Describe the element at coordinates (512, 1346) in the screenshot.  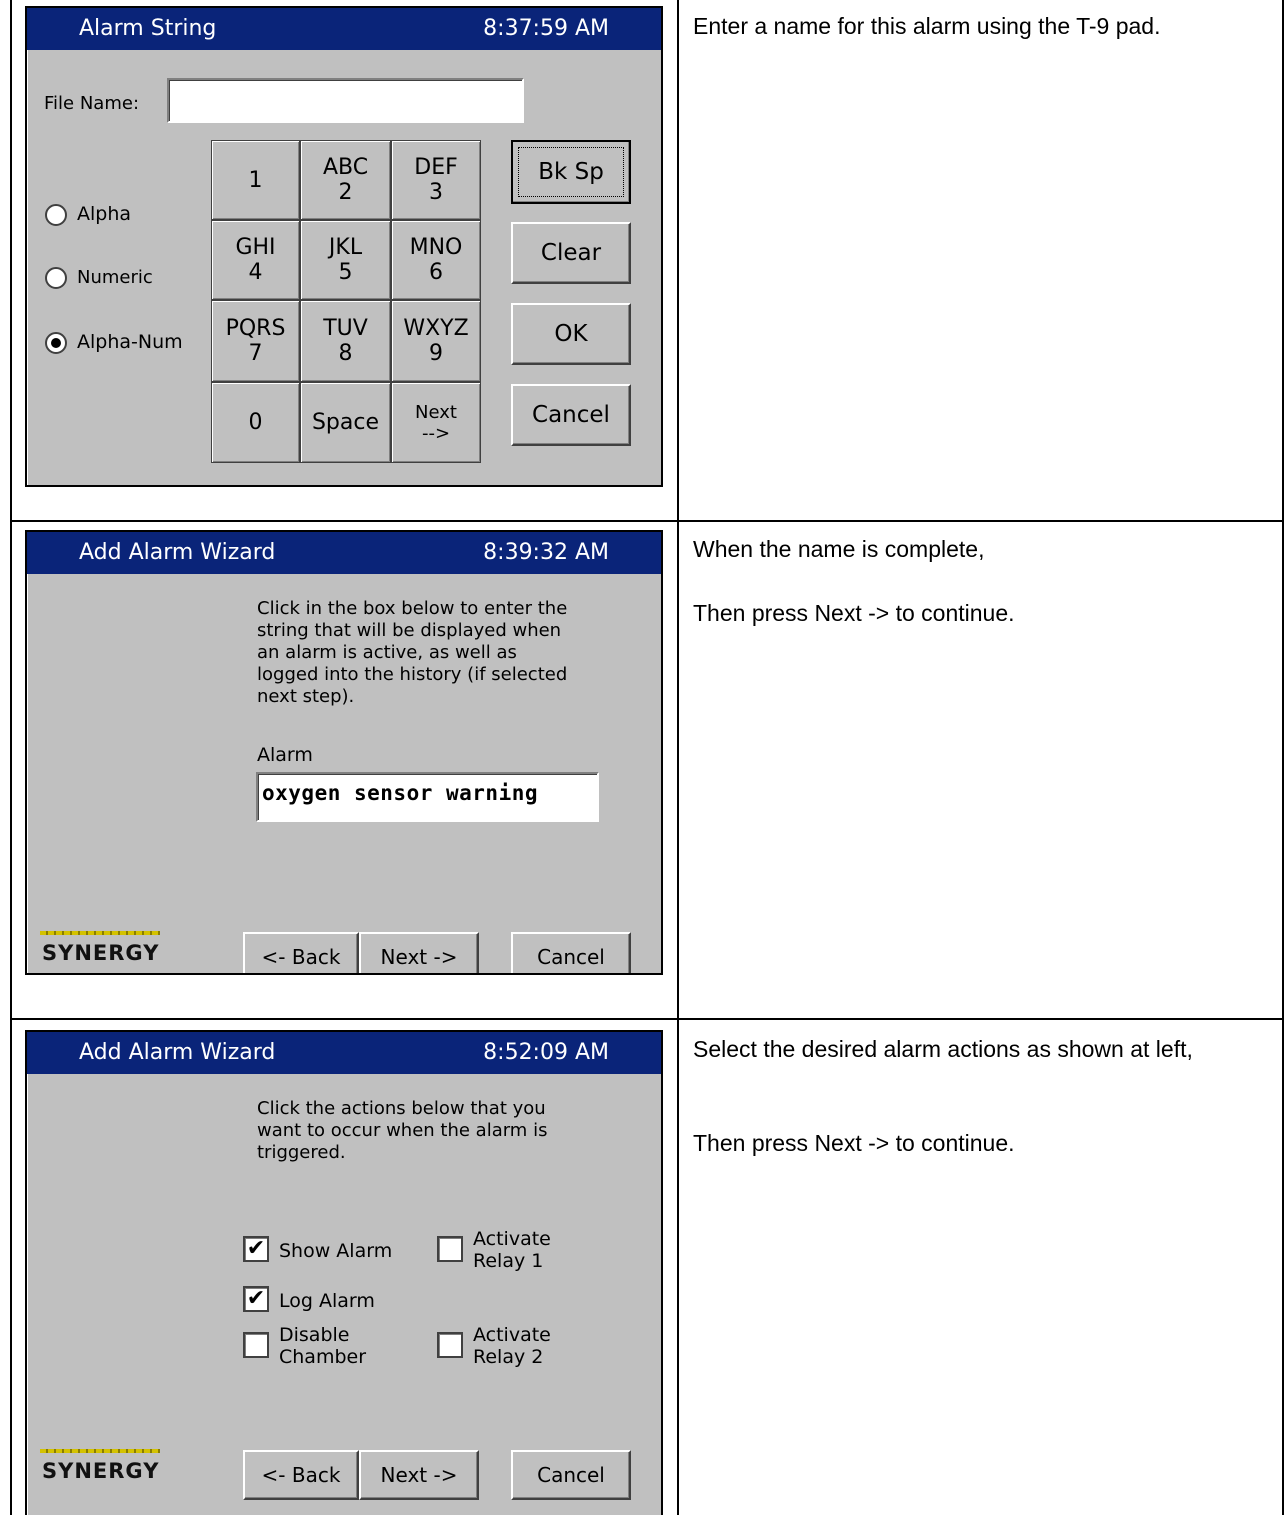
I see `activate-relay-2-label: Activate Relay 2` at that location.